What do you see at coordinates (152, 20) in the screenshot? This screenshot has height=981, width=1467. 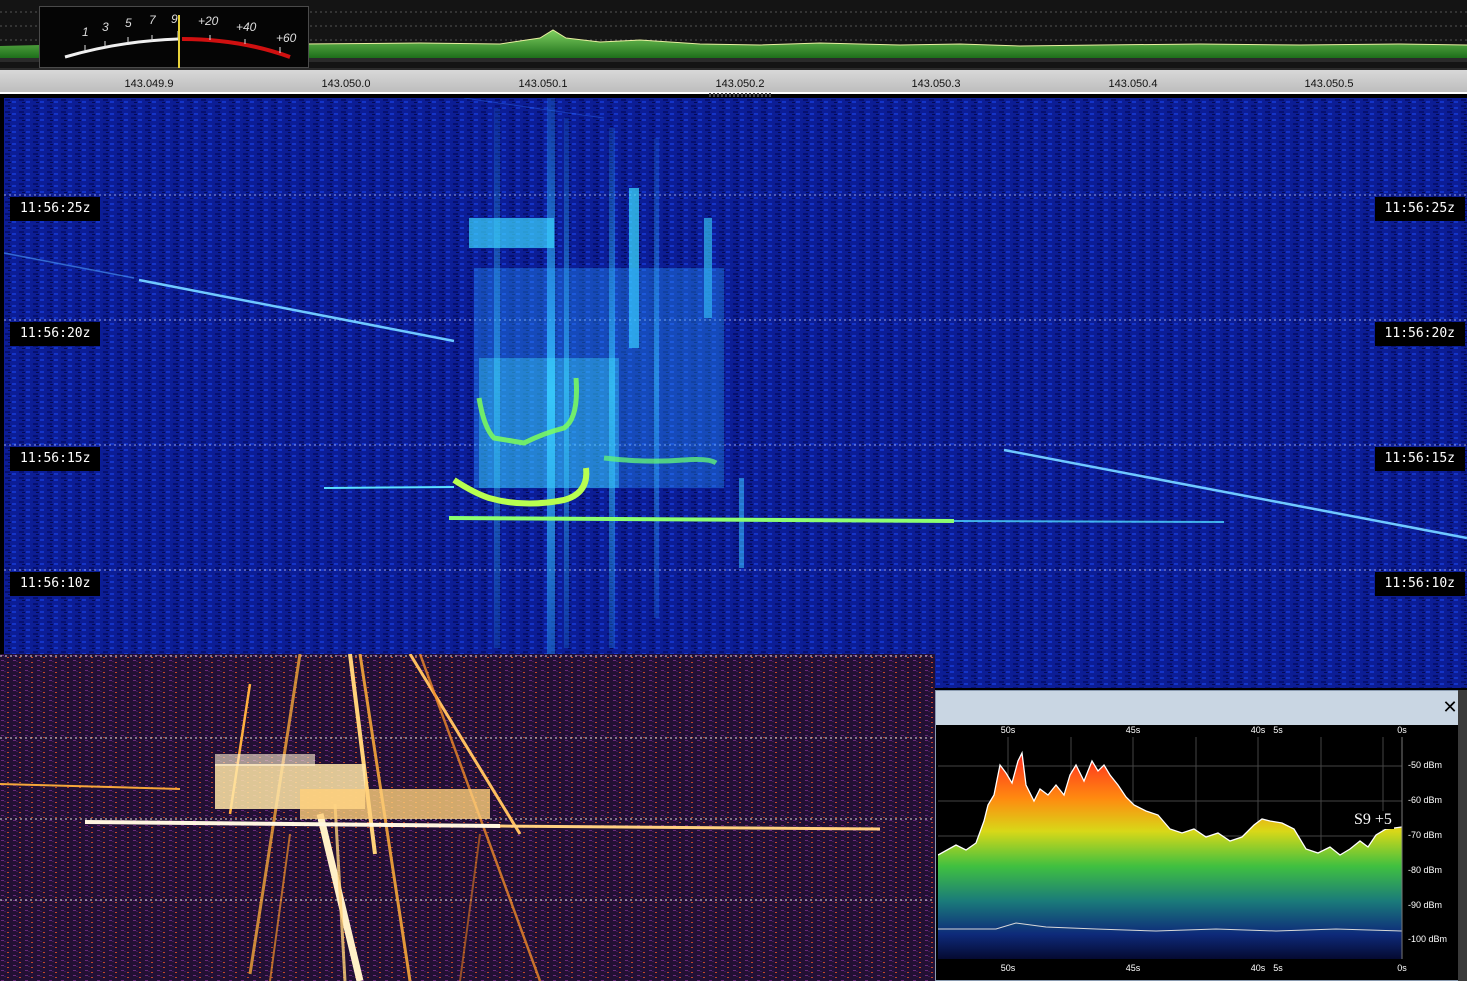 I see `s-meter-label-7: 7` at bounding box center [152, 20].